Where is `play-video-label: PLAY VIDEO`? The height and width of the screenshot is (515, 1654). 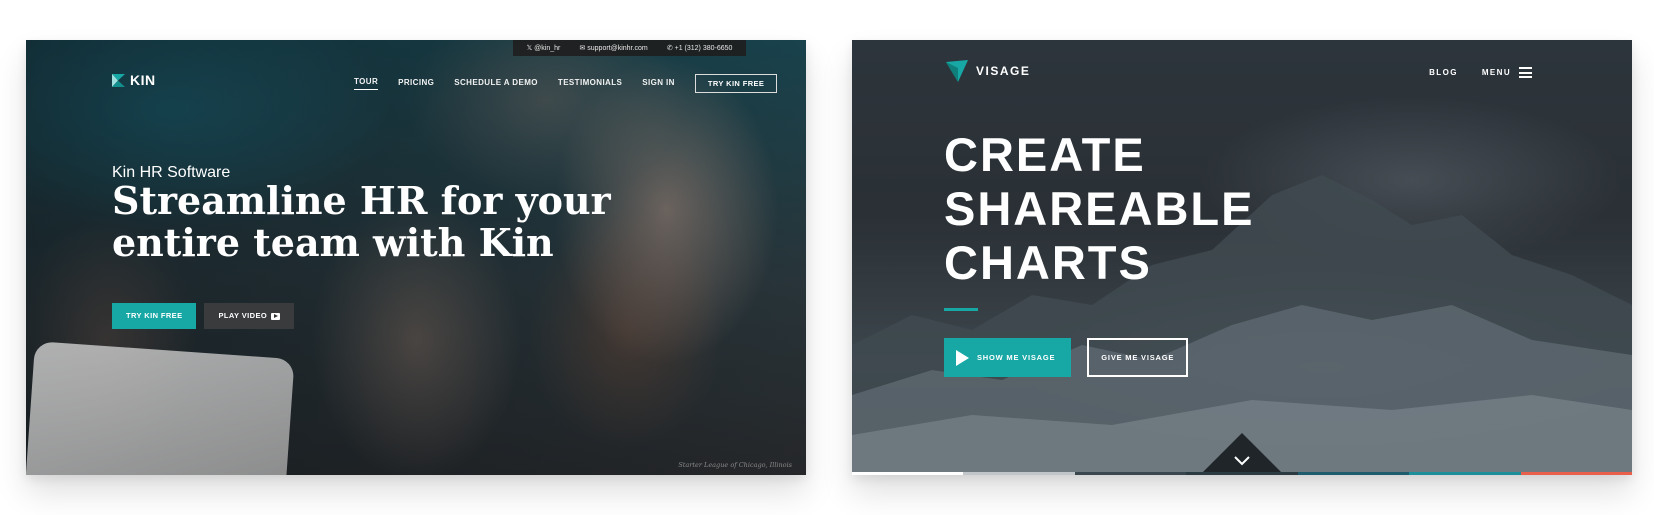
play-video-label: PLAY VIDEO is located at coordinates (243, 315).